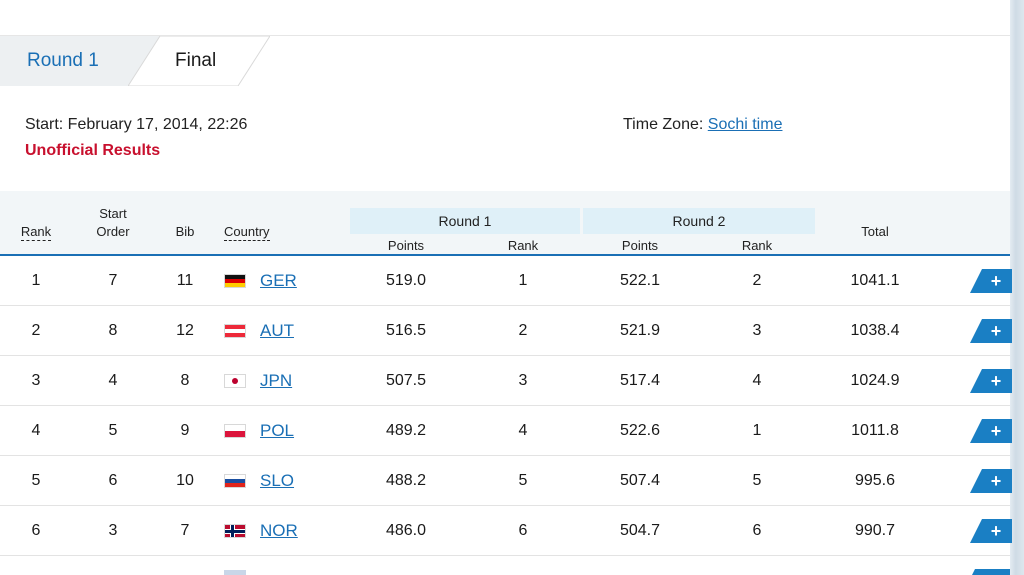  Describe the element at coordinates (875, 231) in the screenshot. I see `header-total: Total` at that location.